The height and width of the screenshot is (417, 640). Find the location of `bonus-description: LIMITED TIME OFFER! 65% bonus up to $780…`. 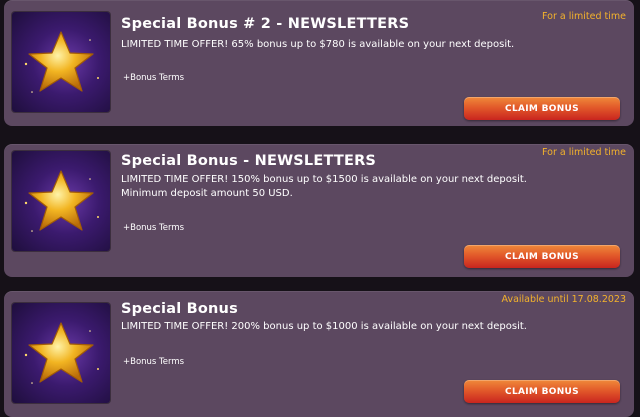

bonus-description: LIMITED TIME OFFER! 65% bonus up to $780… is located at coordinates (318, 44).